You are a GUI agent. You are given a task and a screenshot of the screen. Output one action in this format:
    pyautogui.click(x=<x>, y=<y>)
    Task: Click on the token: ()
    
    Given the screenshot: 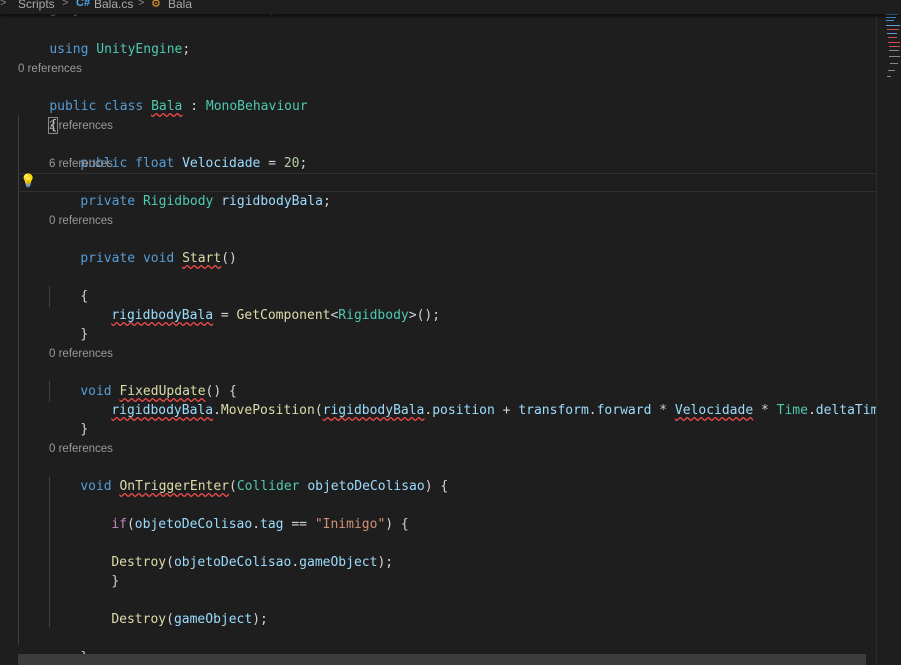 What is the action you would take?
    pyautogui.click(x=229, y=258)
    